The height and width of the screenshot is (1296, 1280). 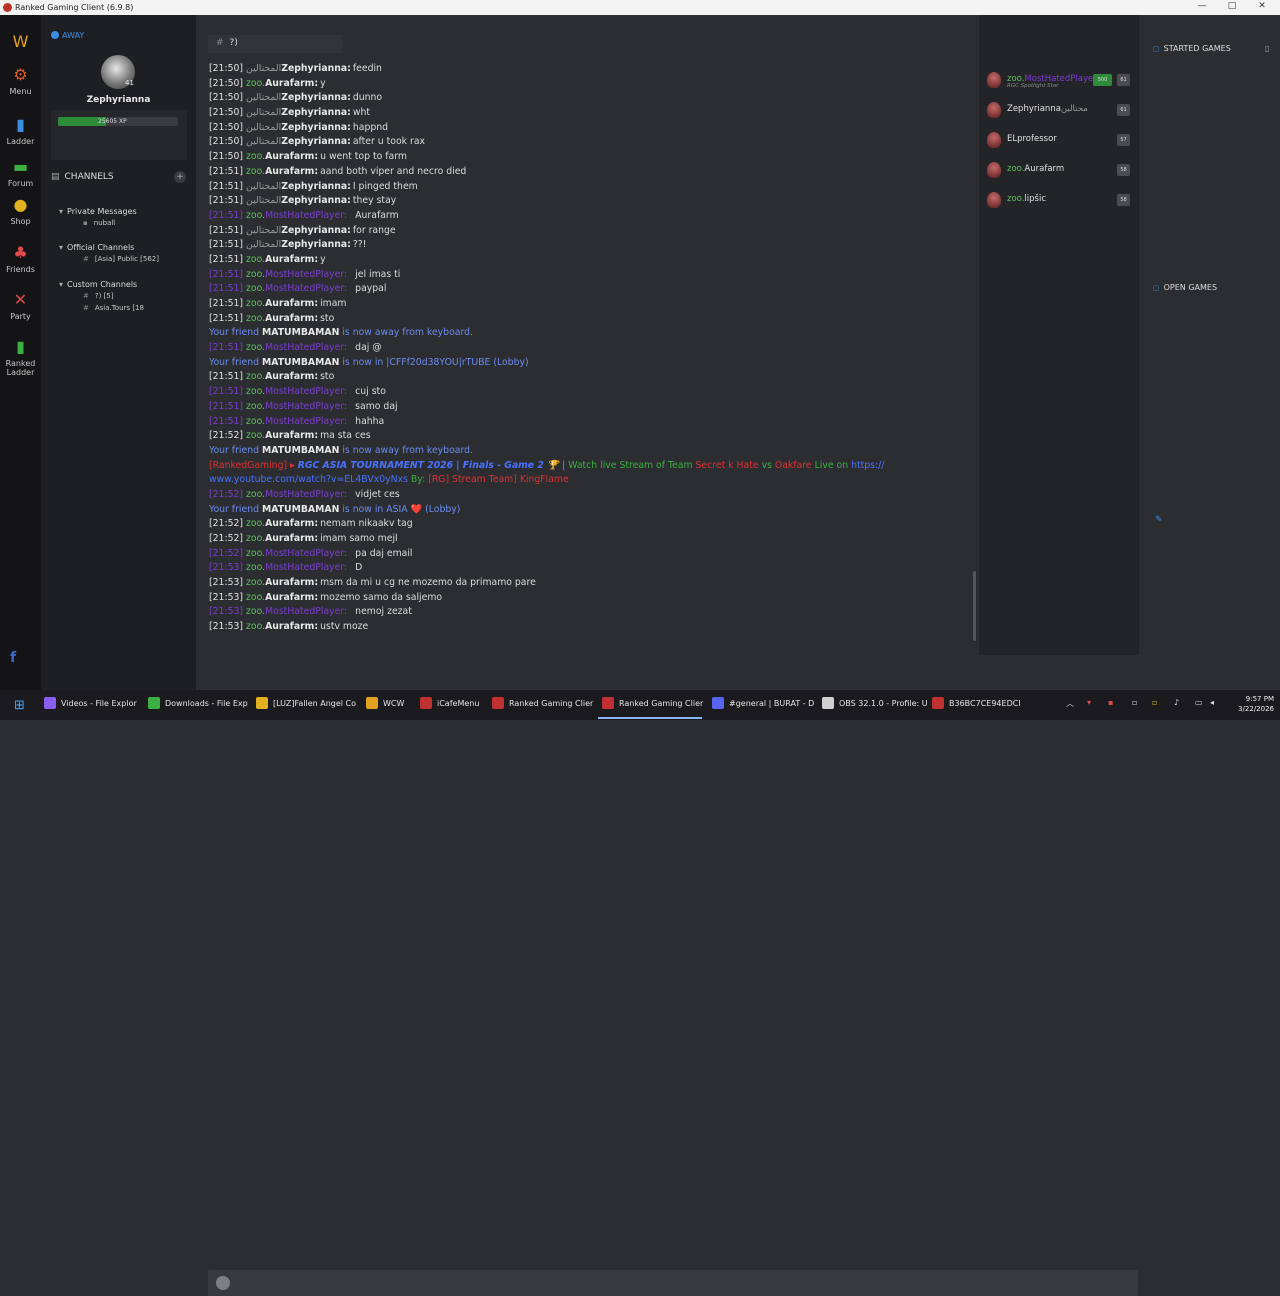 I want to click on tray-app-icon: ▾, so click(x=1089, y=702).